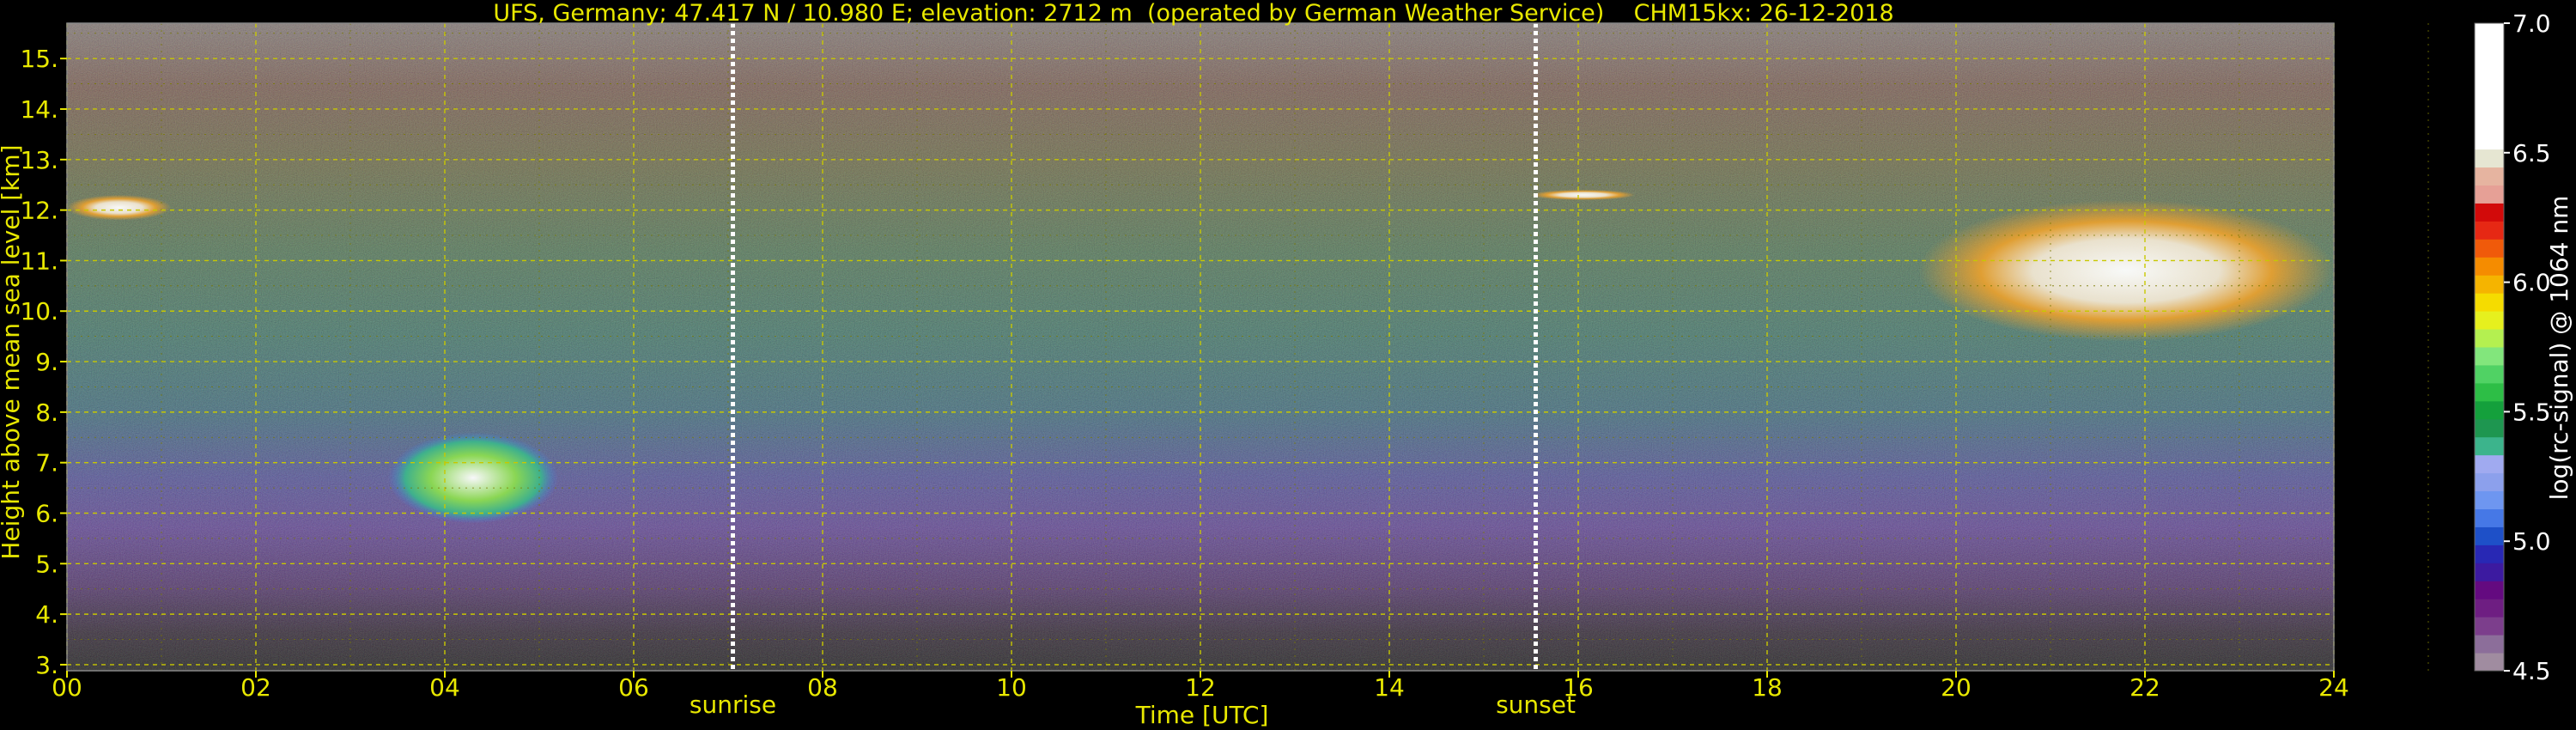  What do you see at coordinates (1956, 687) in the screenshot?
I see `x-tick-label: 20` at bounding box center [1956, 687].